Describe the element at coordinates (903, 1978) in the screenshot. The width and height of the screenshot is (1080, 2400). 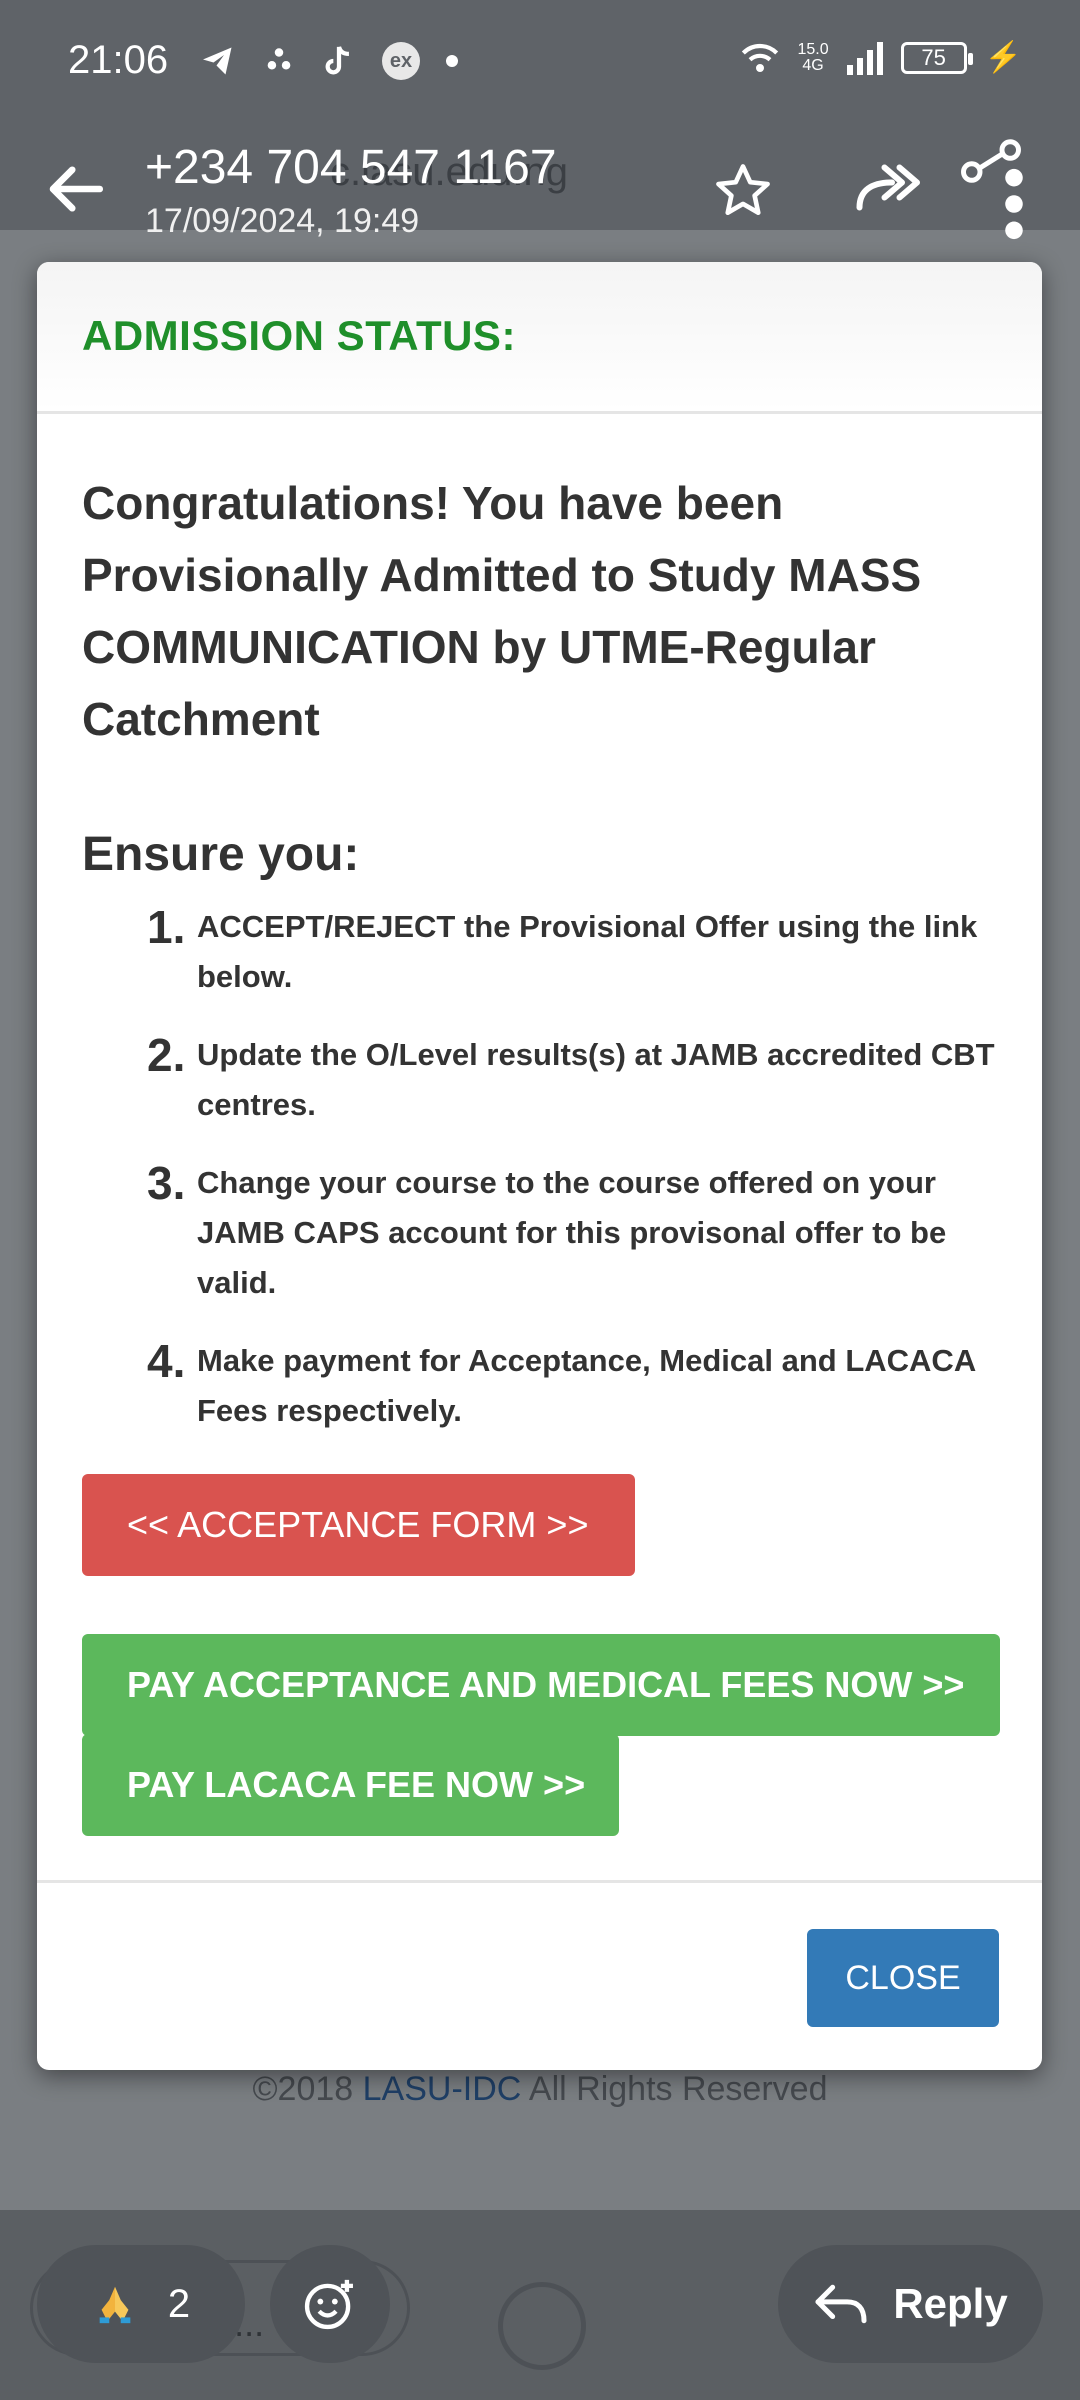
I see `close-button: CLOSE` at that location.